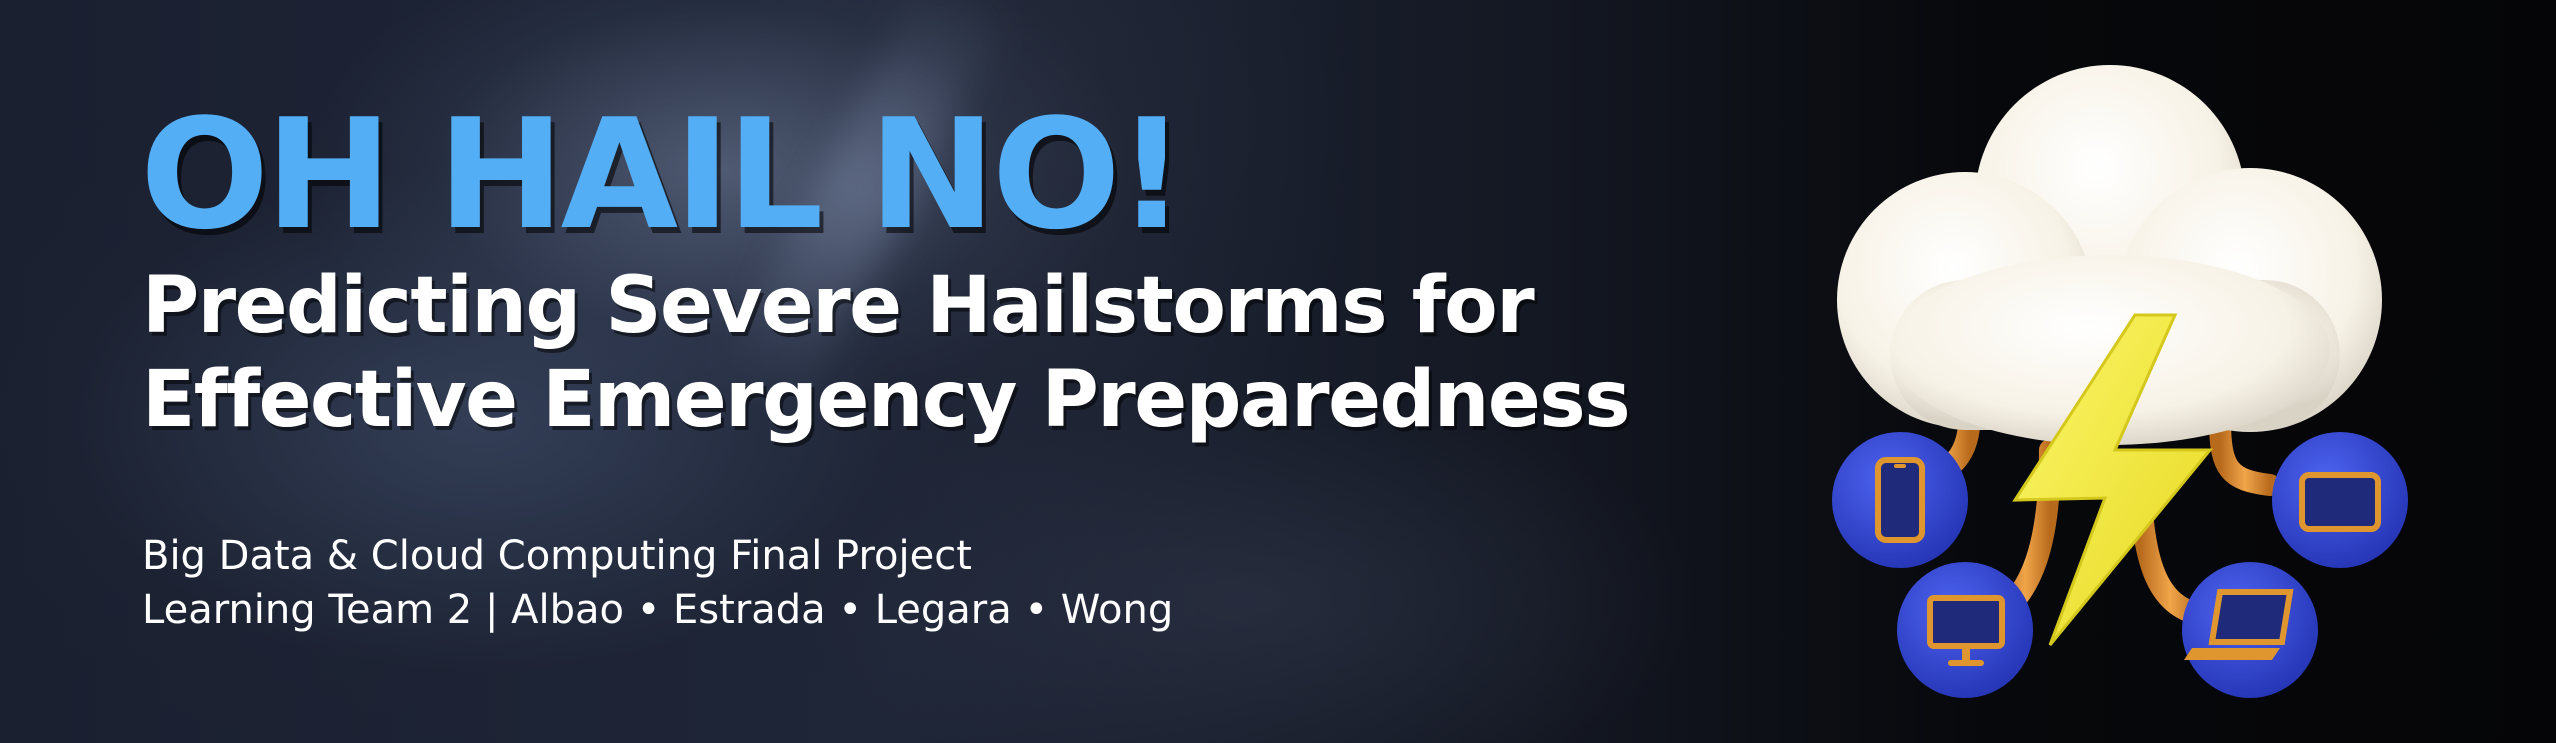 The height and width of the screenshot is (743, 2556). I want to click on subtitle-line-1: Predicting Severe Hailstorms for, so click(838, 306).